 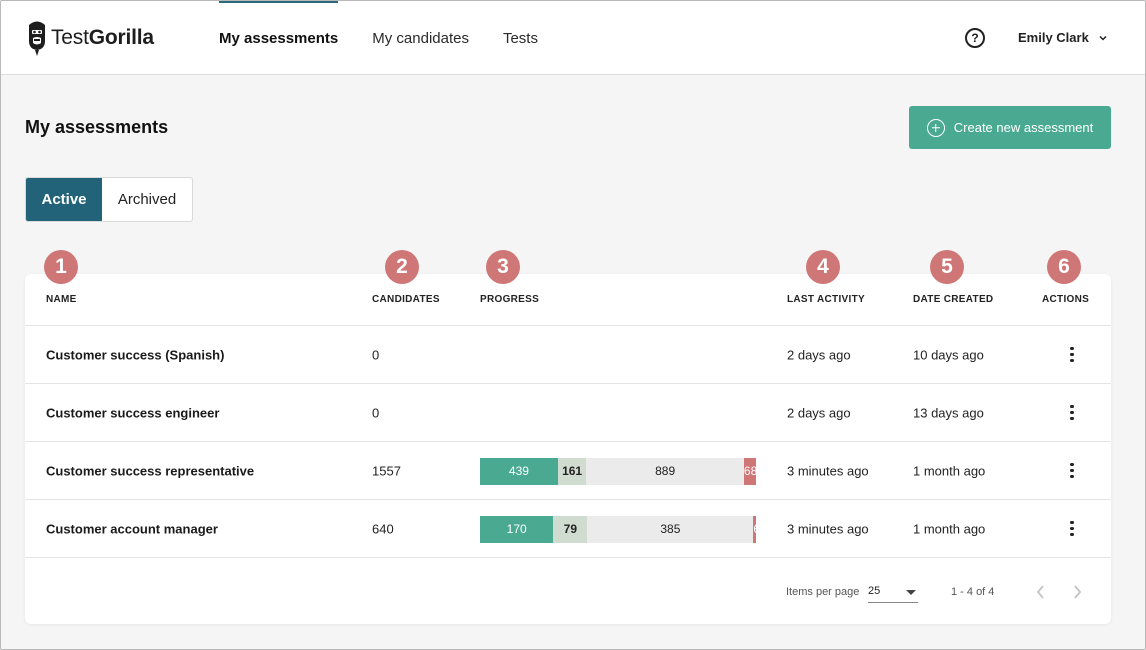 I want to click on progress-segment-rejected: 68, so click(x=749, y=471).